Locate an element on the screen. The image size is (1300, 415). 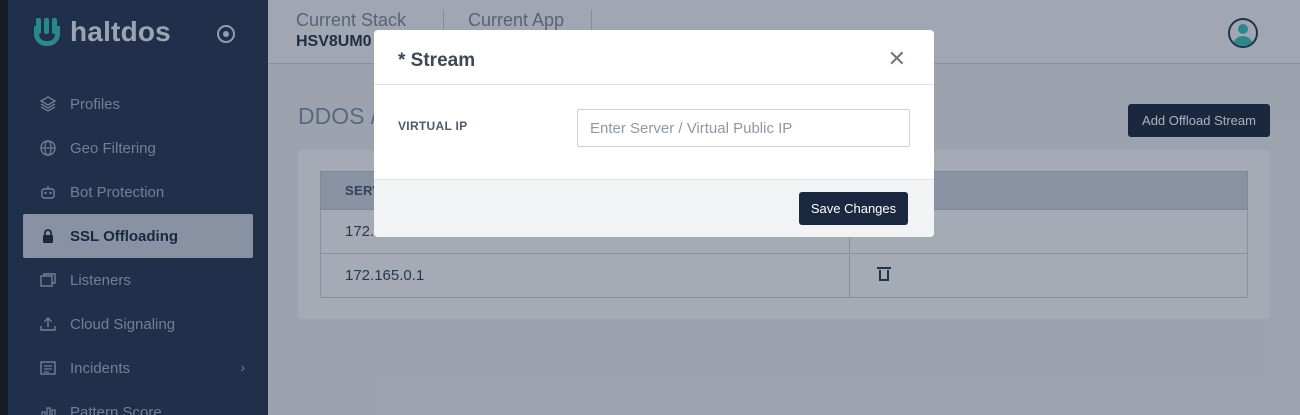
close-icon: ✕ is located at coordinates (897, 59).